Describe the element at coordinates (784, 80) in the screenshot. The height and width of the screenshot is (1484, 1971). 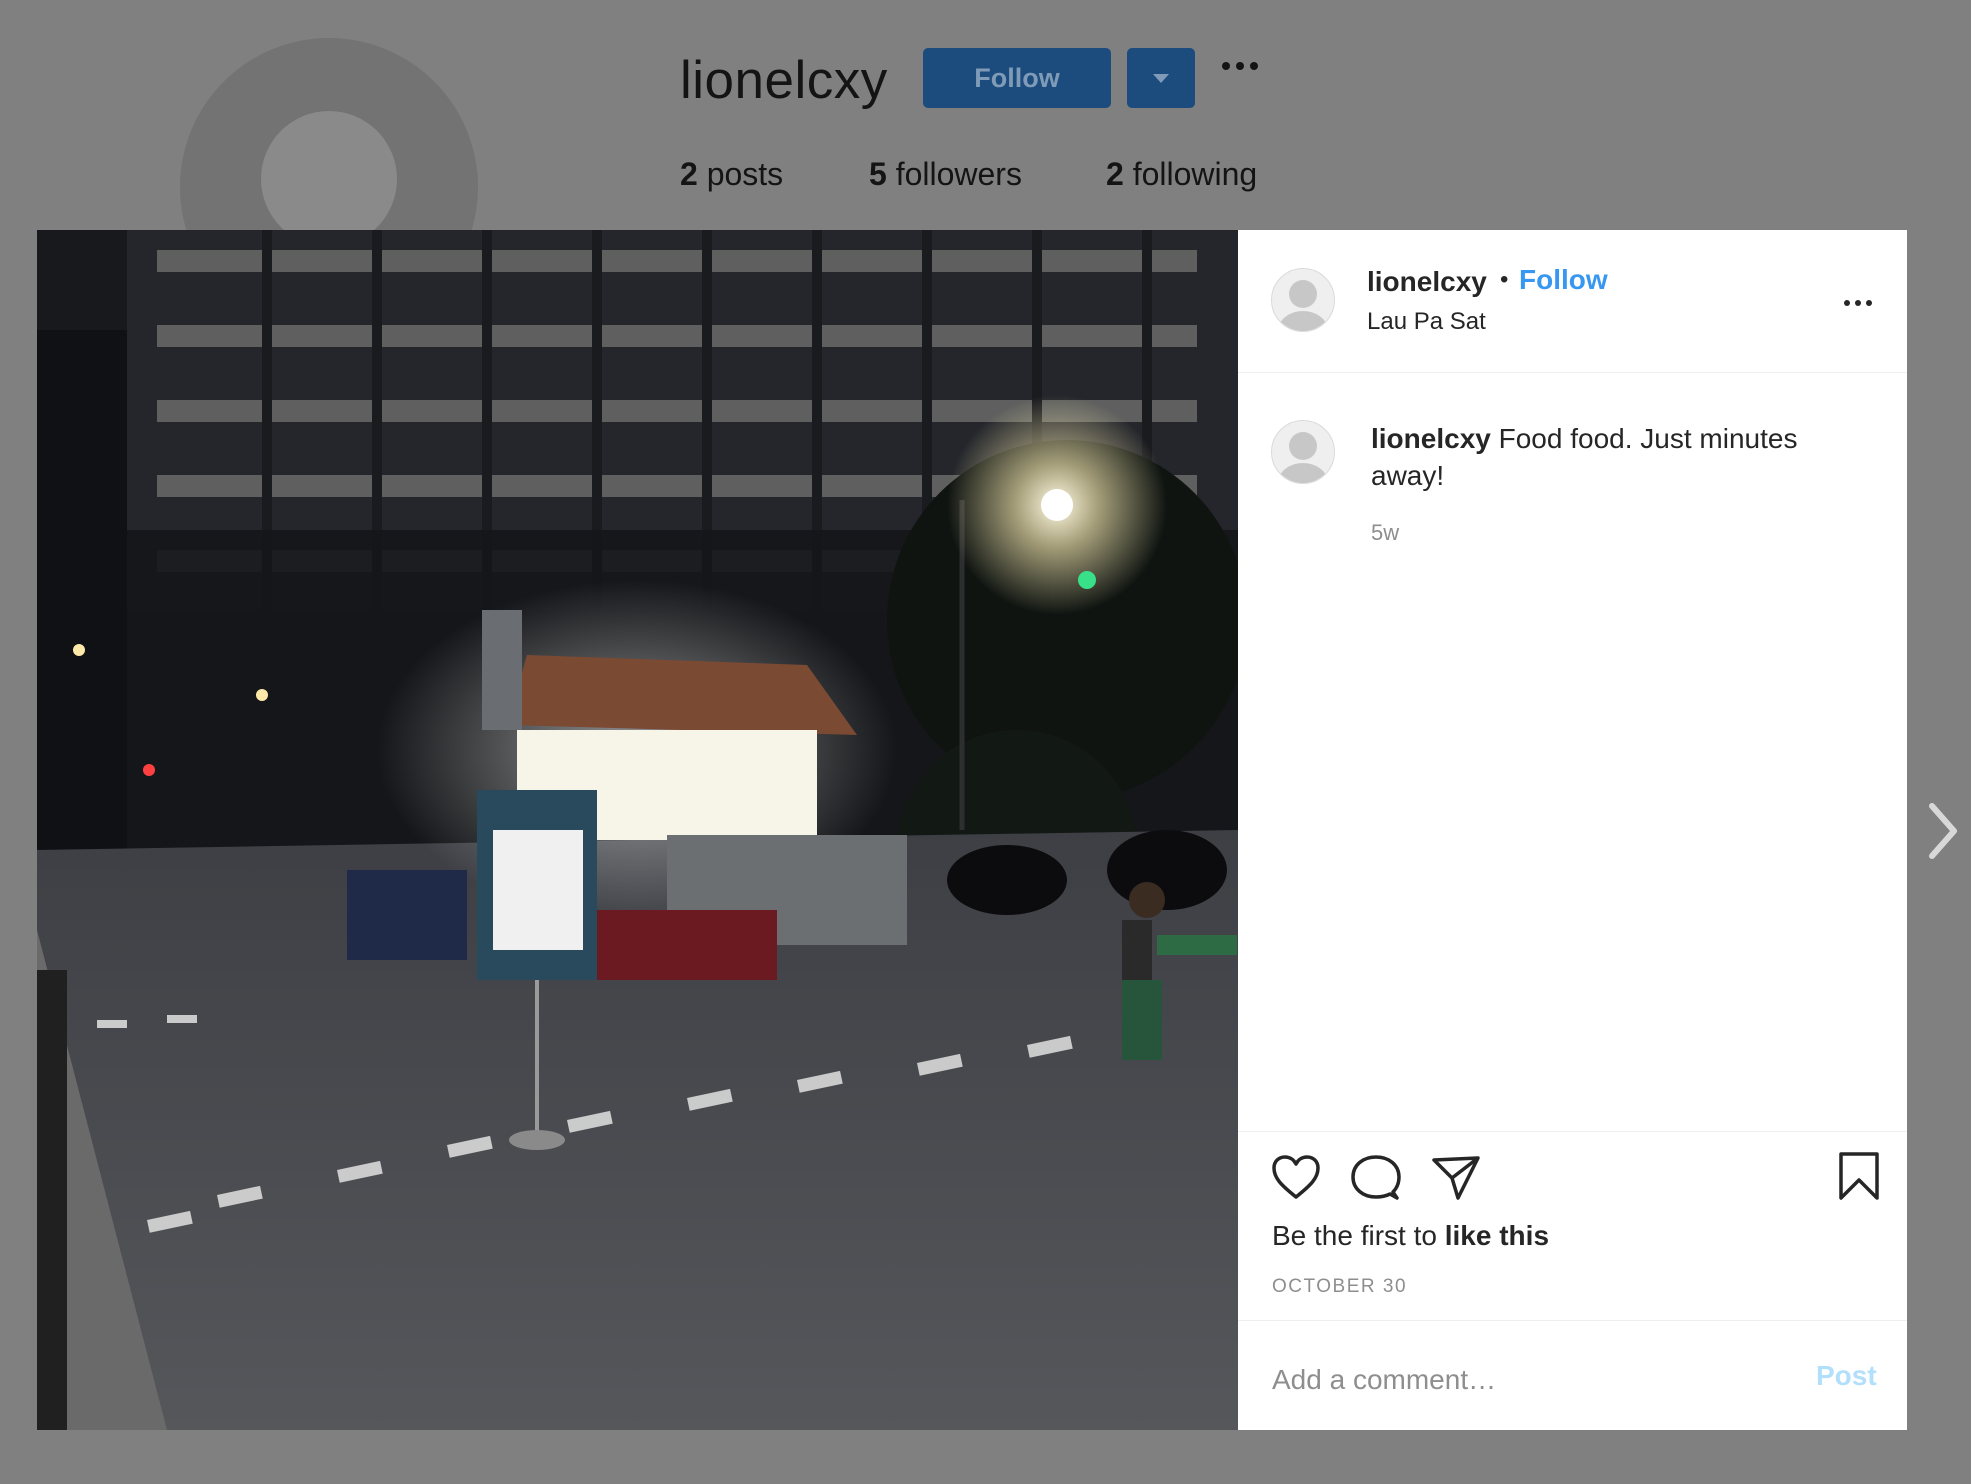
I see `profile-username: lionelcxy` at that location.